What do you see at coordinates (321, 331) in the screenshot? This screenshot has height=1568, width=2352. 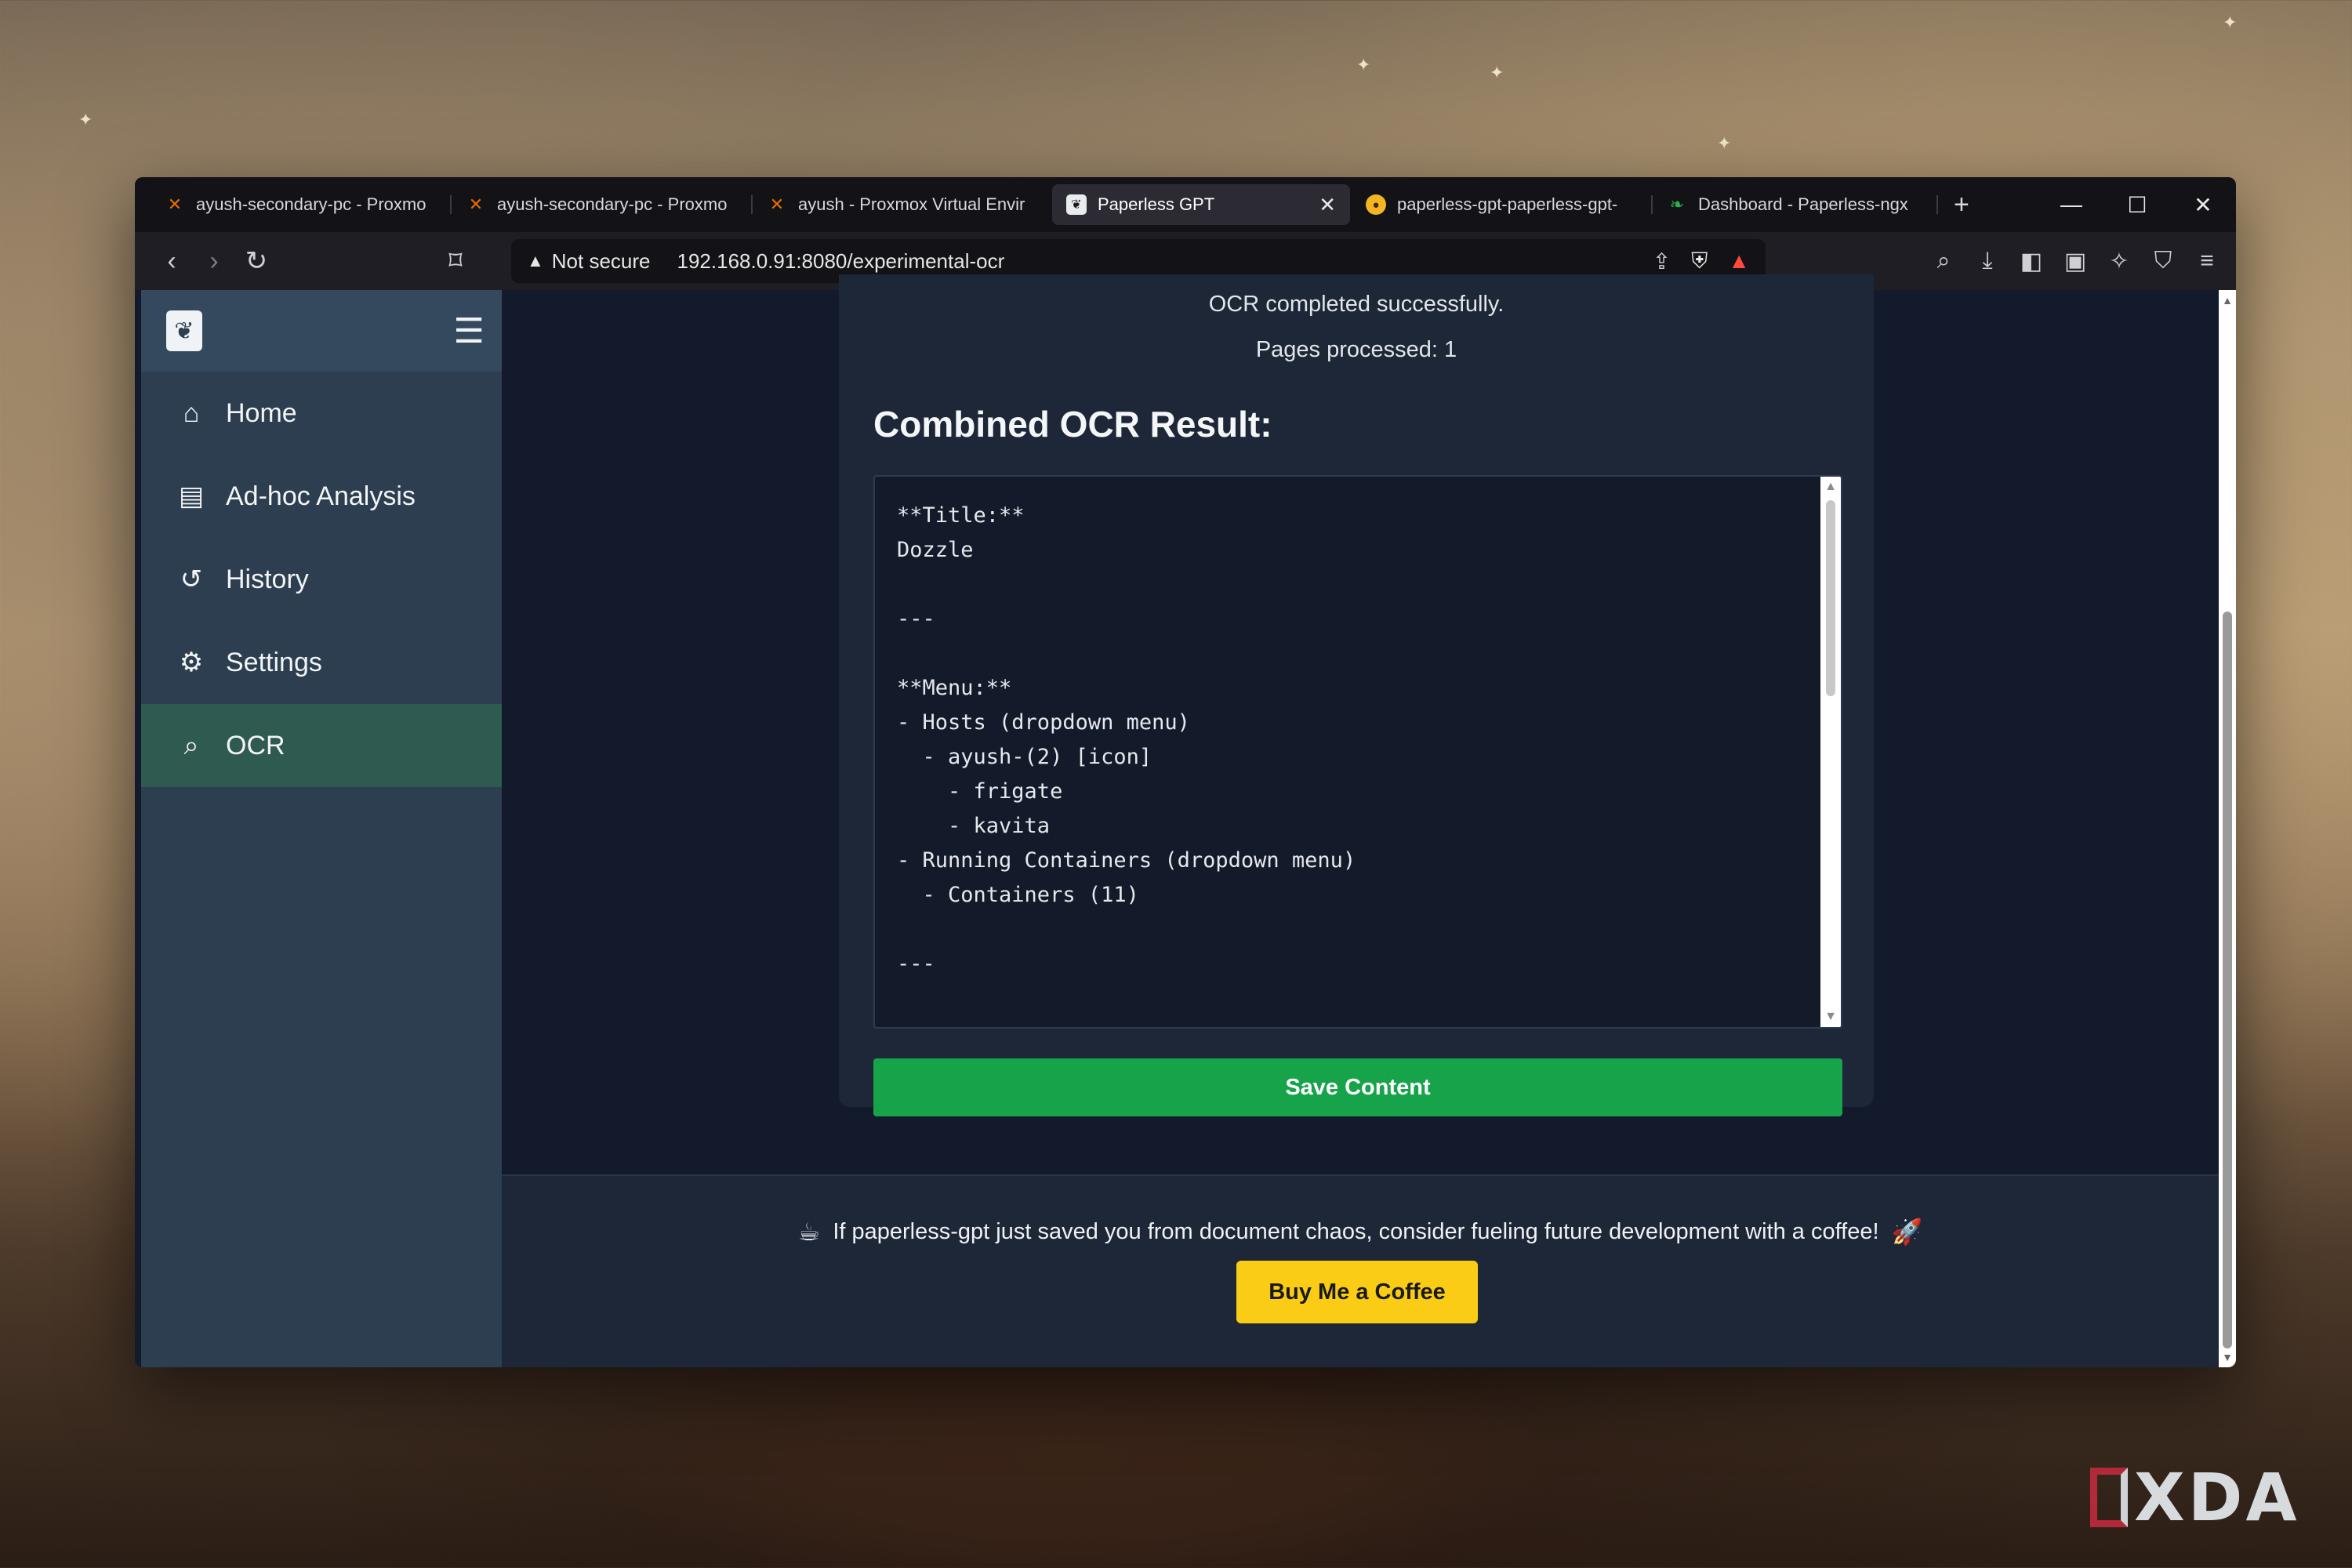 I see `sidebar-header: ❦ ☰` at bounding box center [321, 331].